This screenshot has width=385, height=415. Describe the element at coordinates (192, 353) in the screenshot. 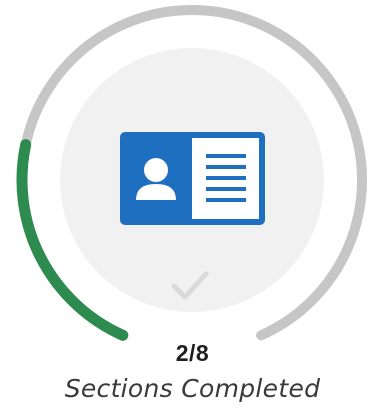

I see `sections-count: 2/8` at that location.